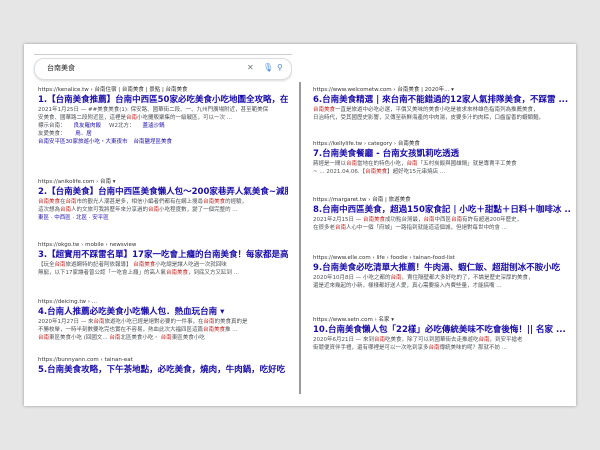  Describe the element at coordinates (442, 268) in the screenshot. I see `result-title-link: 9.台南美食必吃清單大推薦！牛肉湯、蝦仁飯、超甜刨冰不胺小吃` at that location.